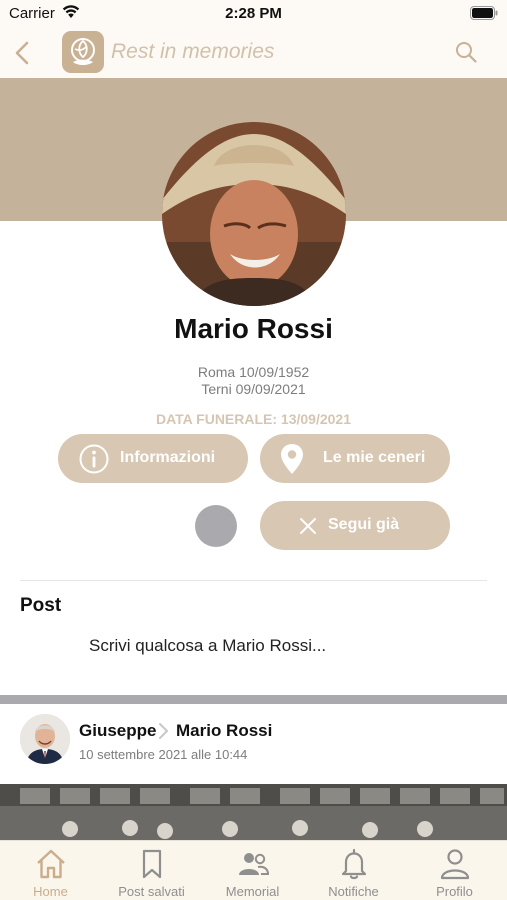  What do you see at coordinates (253, 389) in the screenshot?
I see `death-info: Terni 09/09/2021` at bounding box center [253, 389].